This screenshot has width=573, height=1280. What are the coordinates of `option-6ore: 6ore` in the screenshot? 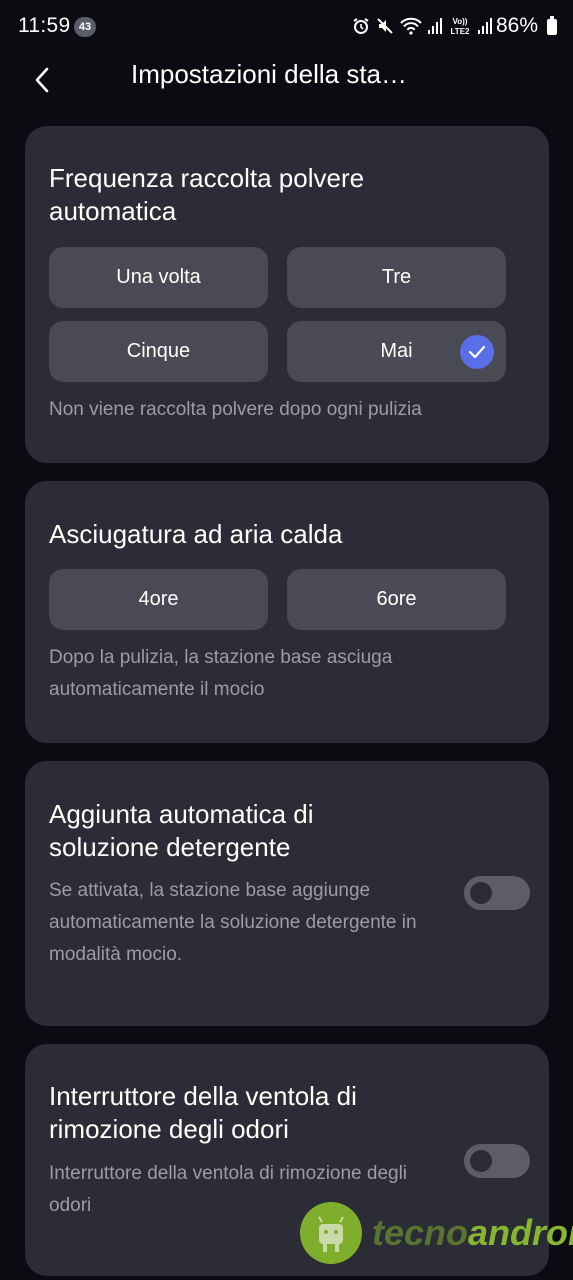 It's located at (396, 599).